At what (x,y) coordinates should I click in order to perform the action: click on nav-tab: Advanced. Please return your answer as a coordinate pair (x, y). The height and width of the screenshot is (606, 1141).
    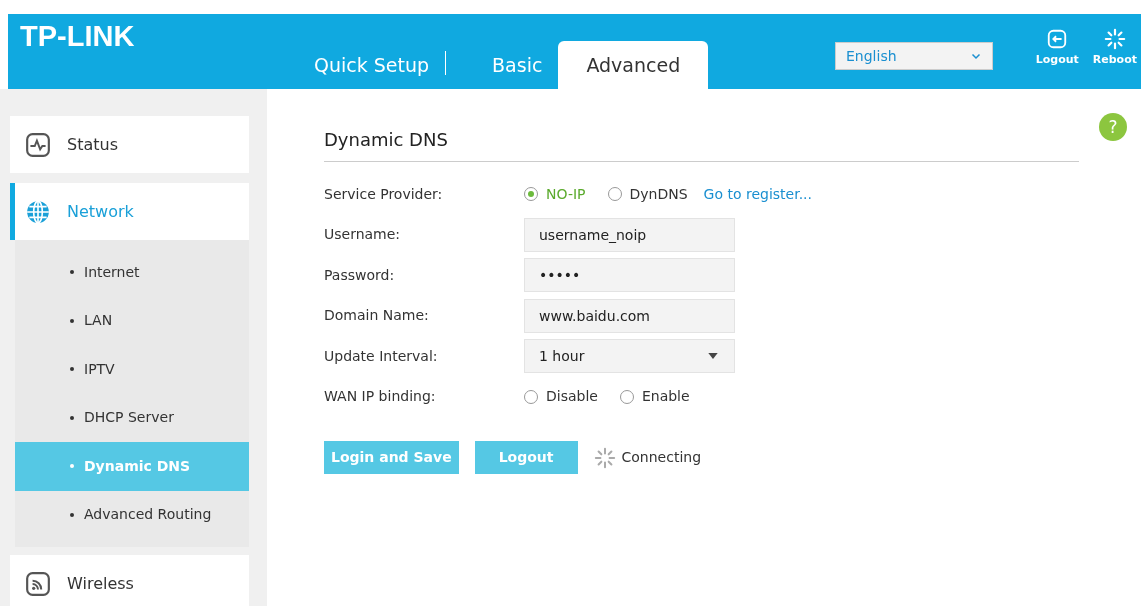
    Looking at the image, I should click on (633, 65).